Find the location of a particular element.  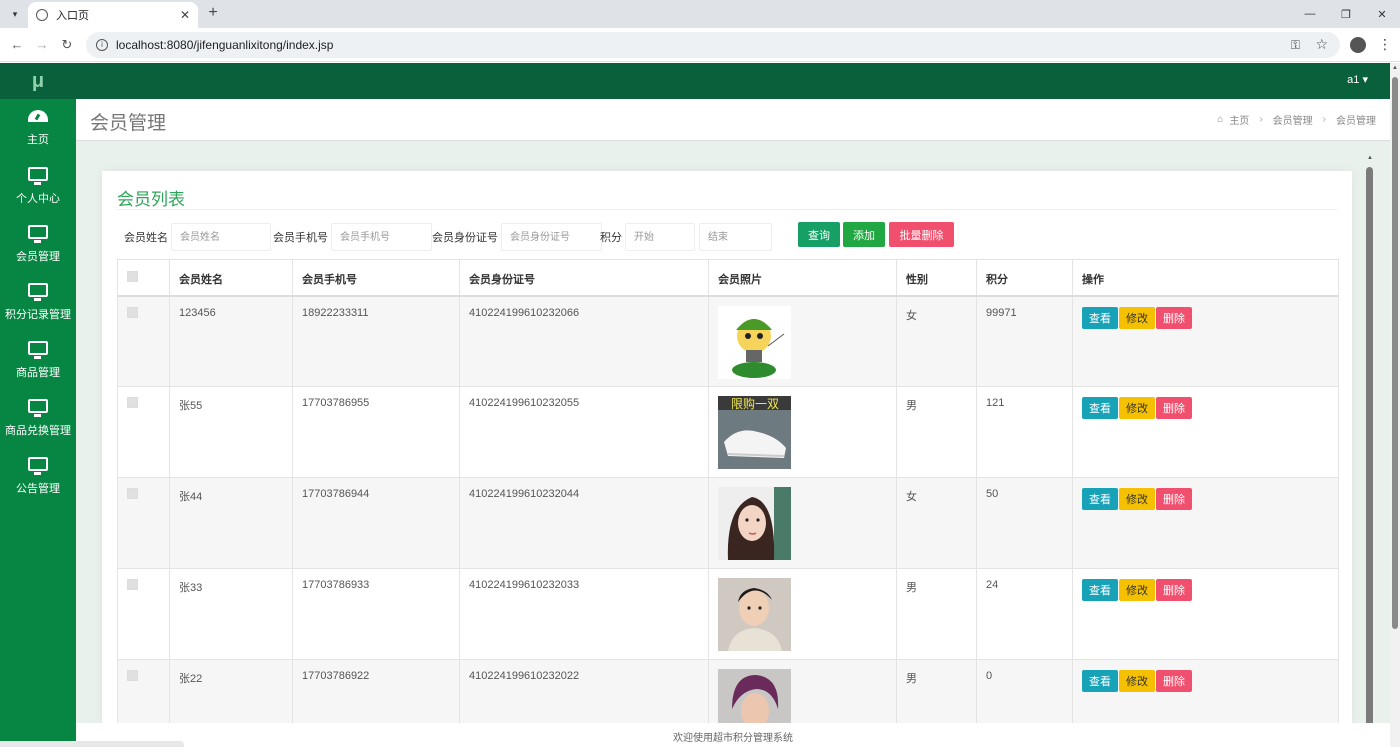

window-controls: — ❐ ✕ is located at coordinates (1346, 14).